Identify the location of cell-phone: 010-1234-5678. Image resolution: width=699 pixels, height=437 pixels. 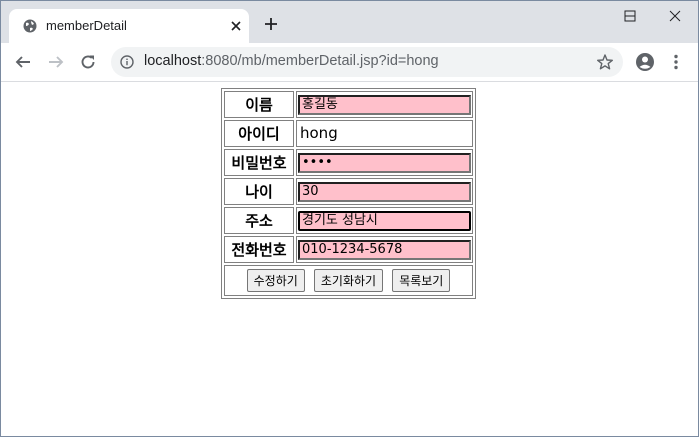
(384, 249).